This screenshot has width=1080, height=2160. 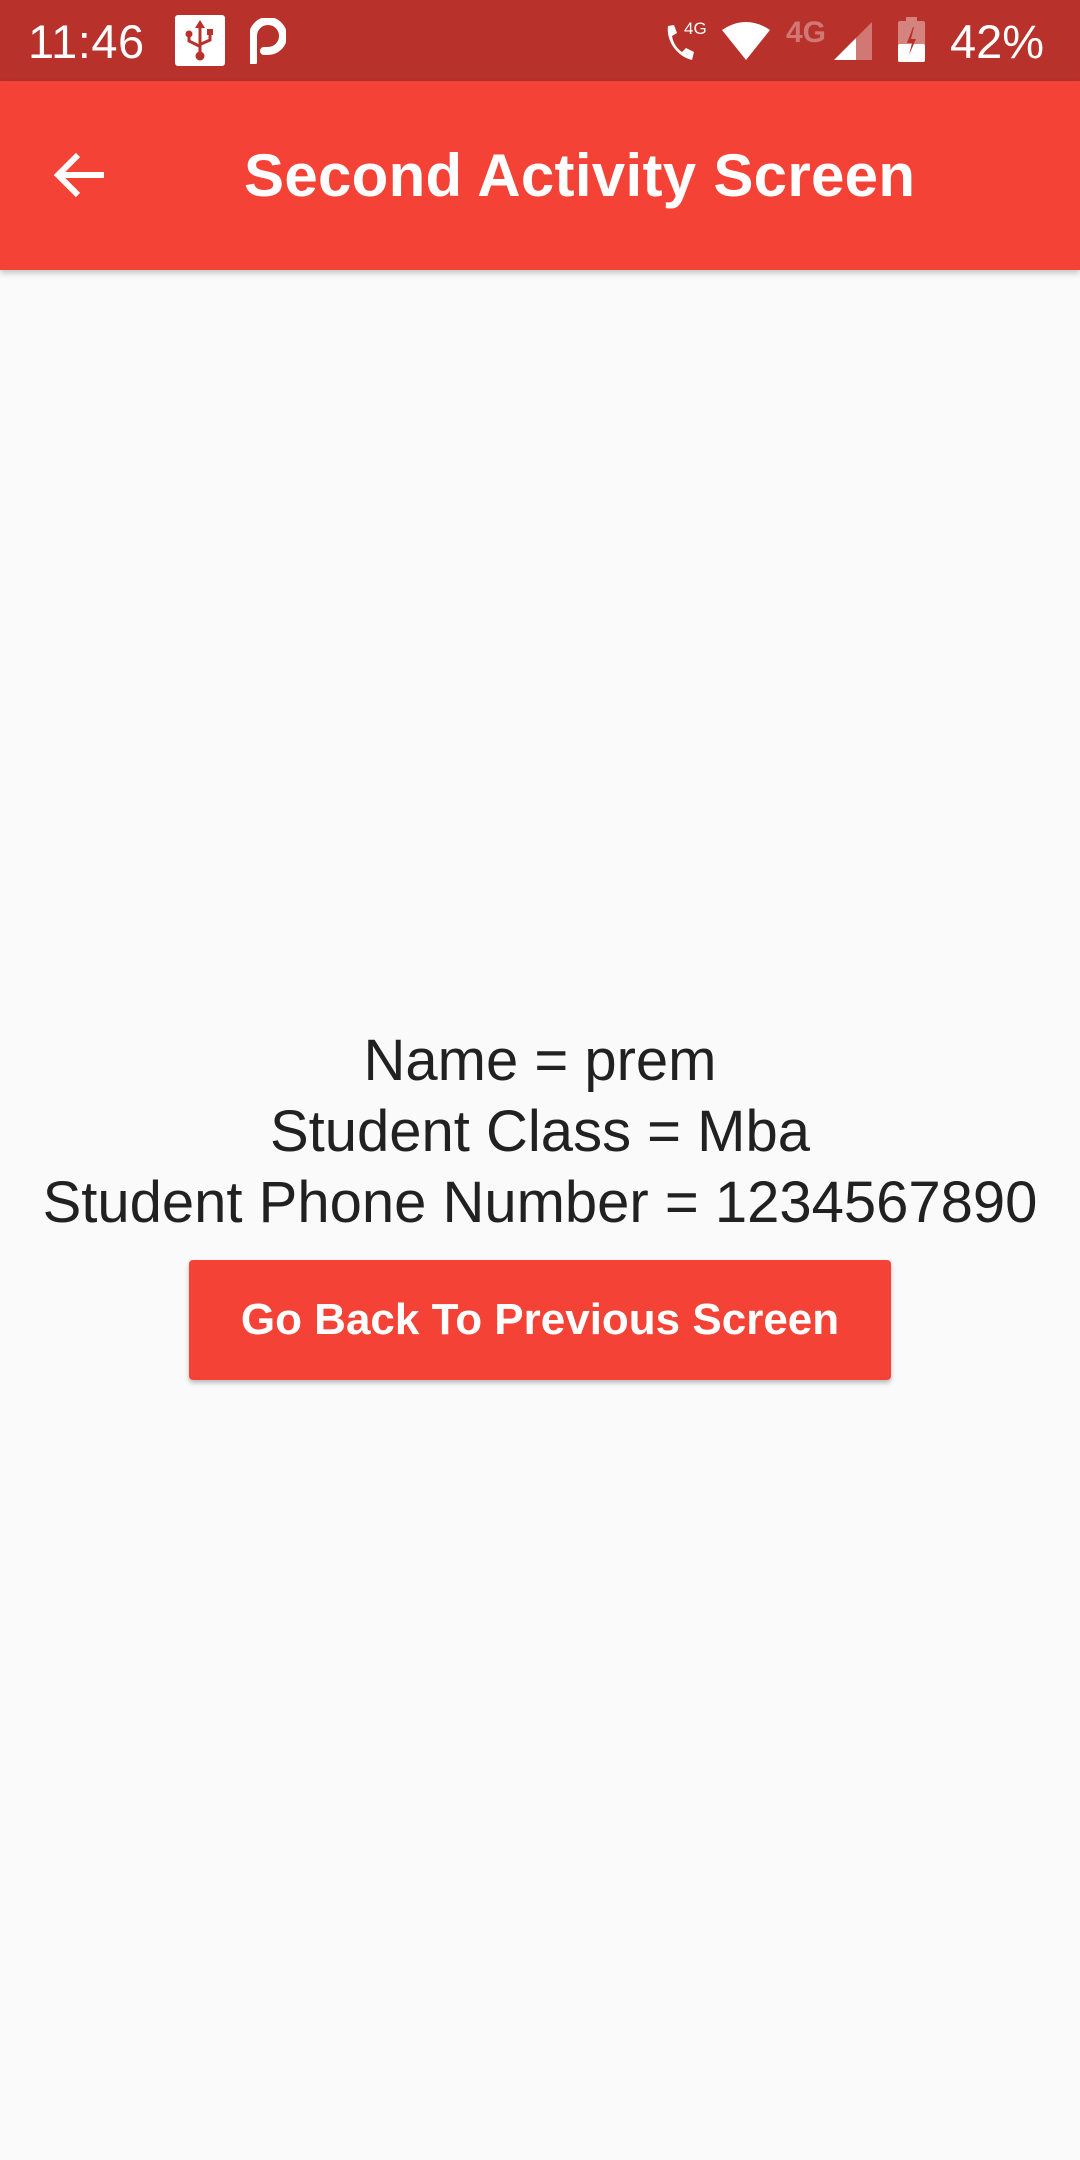 What do you see at coordinates (540, 1060) in the screenshot?
I see `student-name-text: Name = prem` at bounding box center [540, 1060].